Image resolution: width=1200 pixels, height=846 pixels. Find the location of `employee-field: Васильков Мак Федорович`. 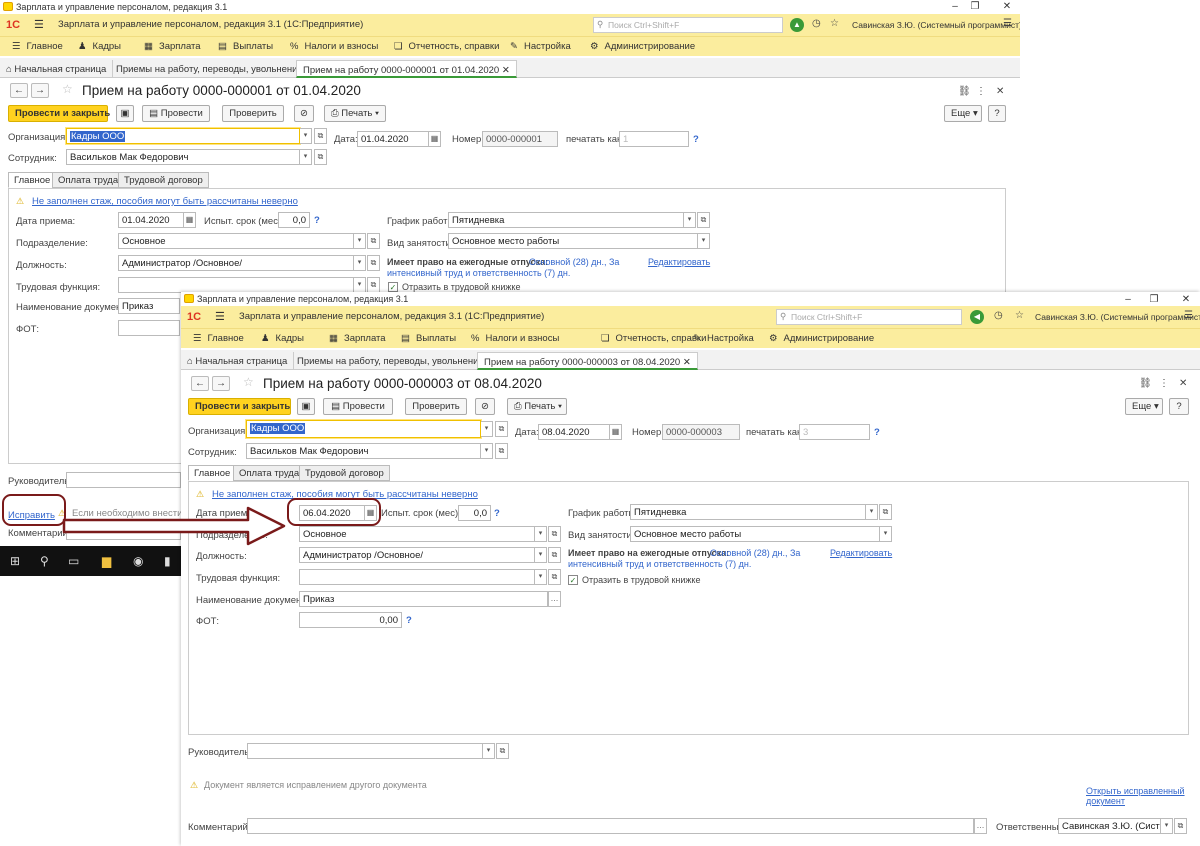

employee-field: Васильков Мак Федорович is located at coordinates (363, 451).